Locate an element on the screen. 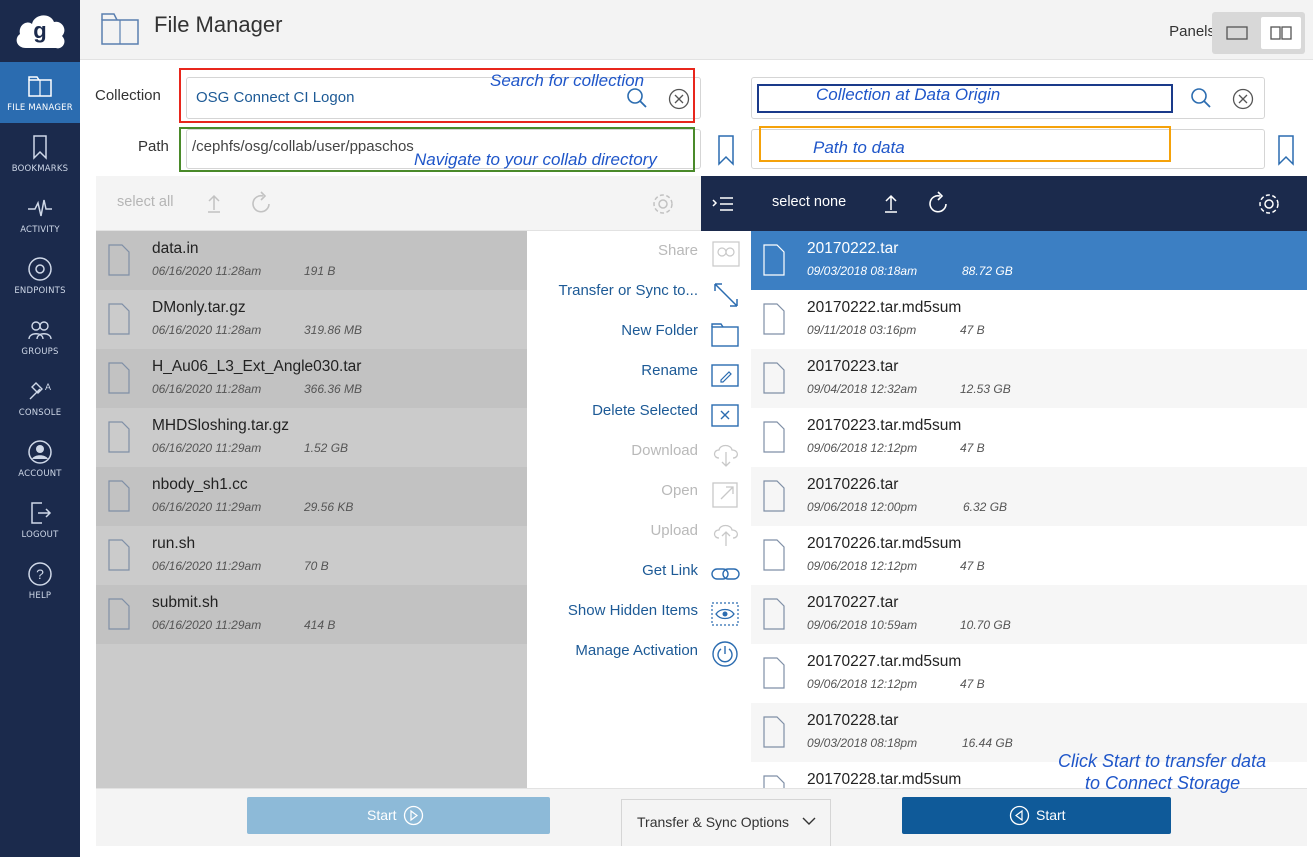 This screenshot has height=857, width=1313. panel-menu-icon is located at coordinates (723, 204).